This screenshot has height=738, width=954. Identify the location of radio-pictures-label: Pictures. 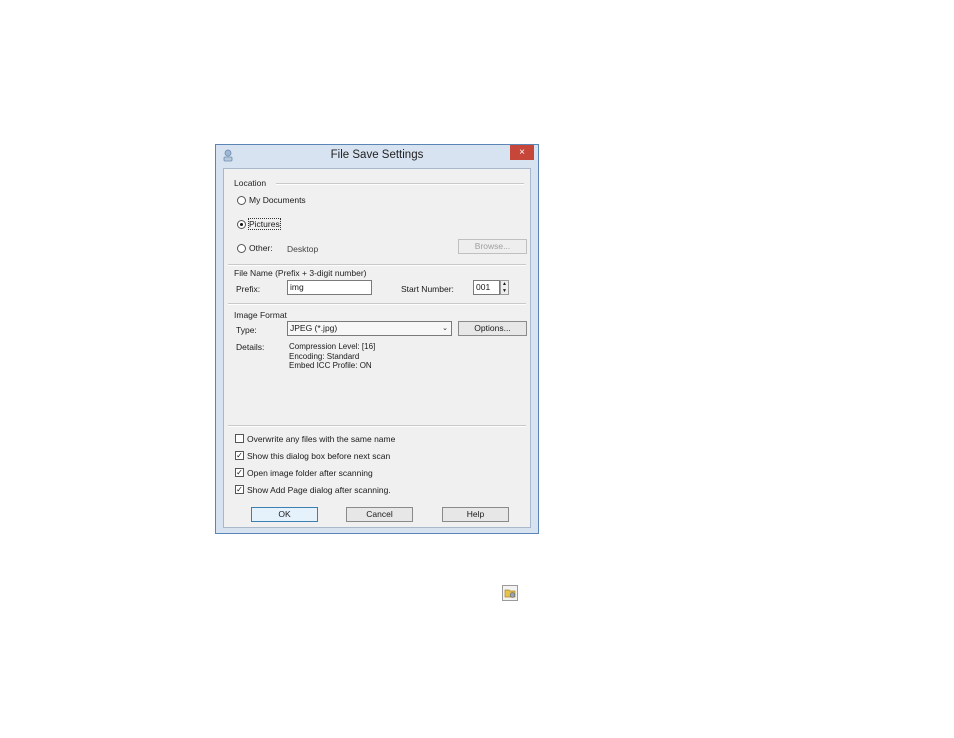
(264, 224).